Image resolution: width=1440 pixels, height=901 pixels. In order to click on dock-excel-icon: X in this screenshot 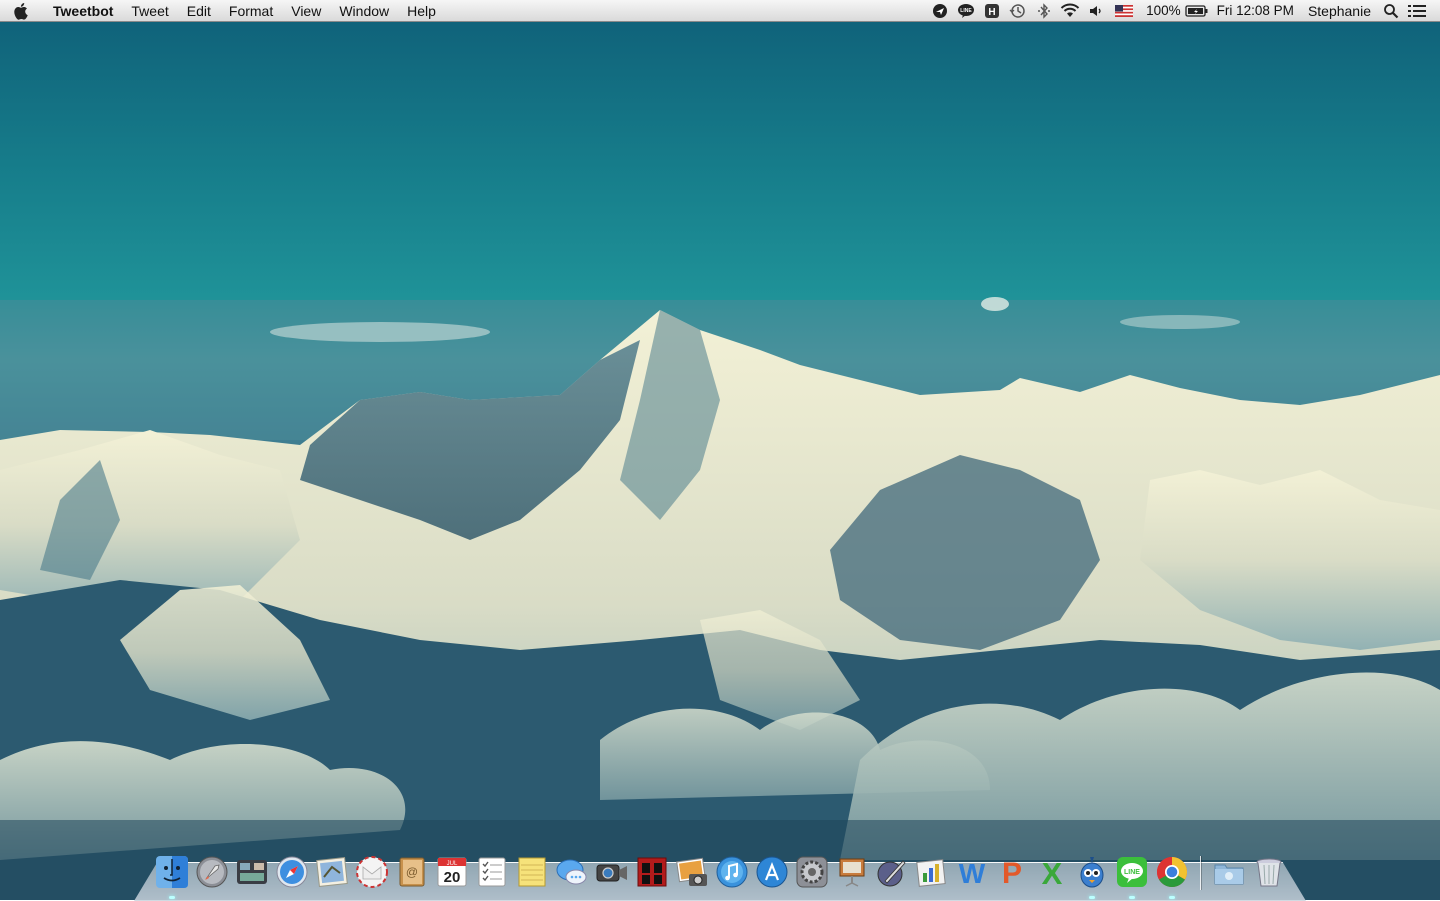, I will do `click(1052, 872)`.